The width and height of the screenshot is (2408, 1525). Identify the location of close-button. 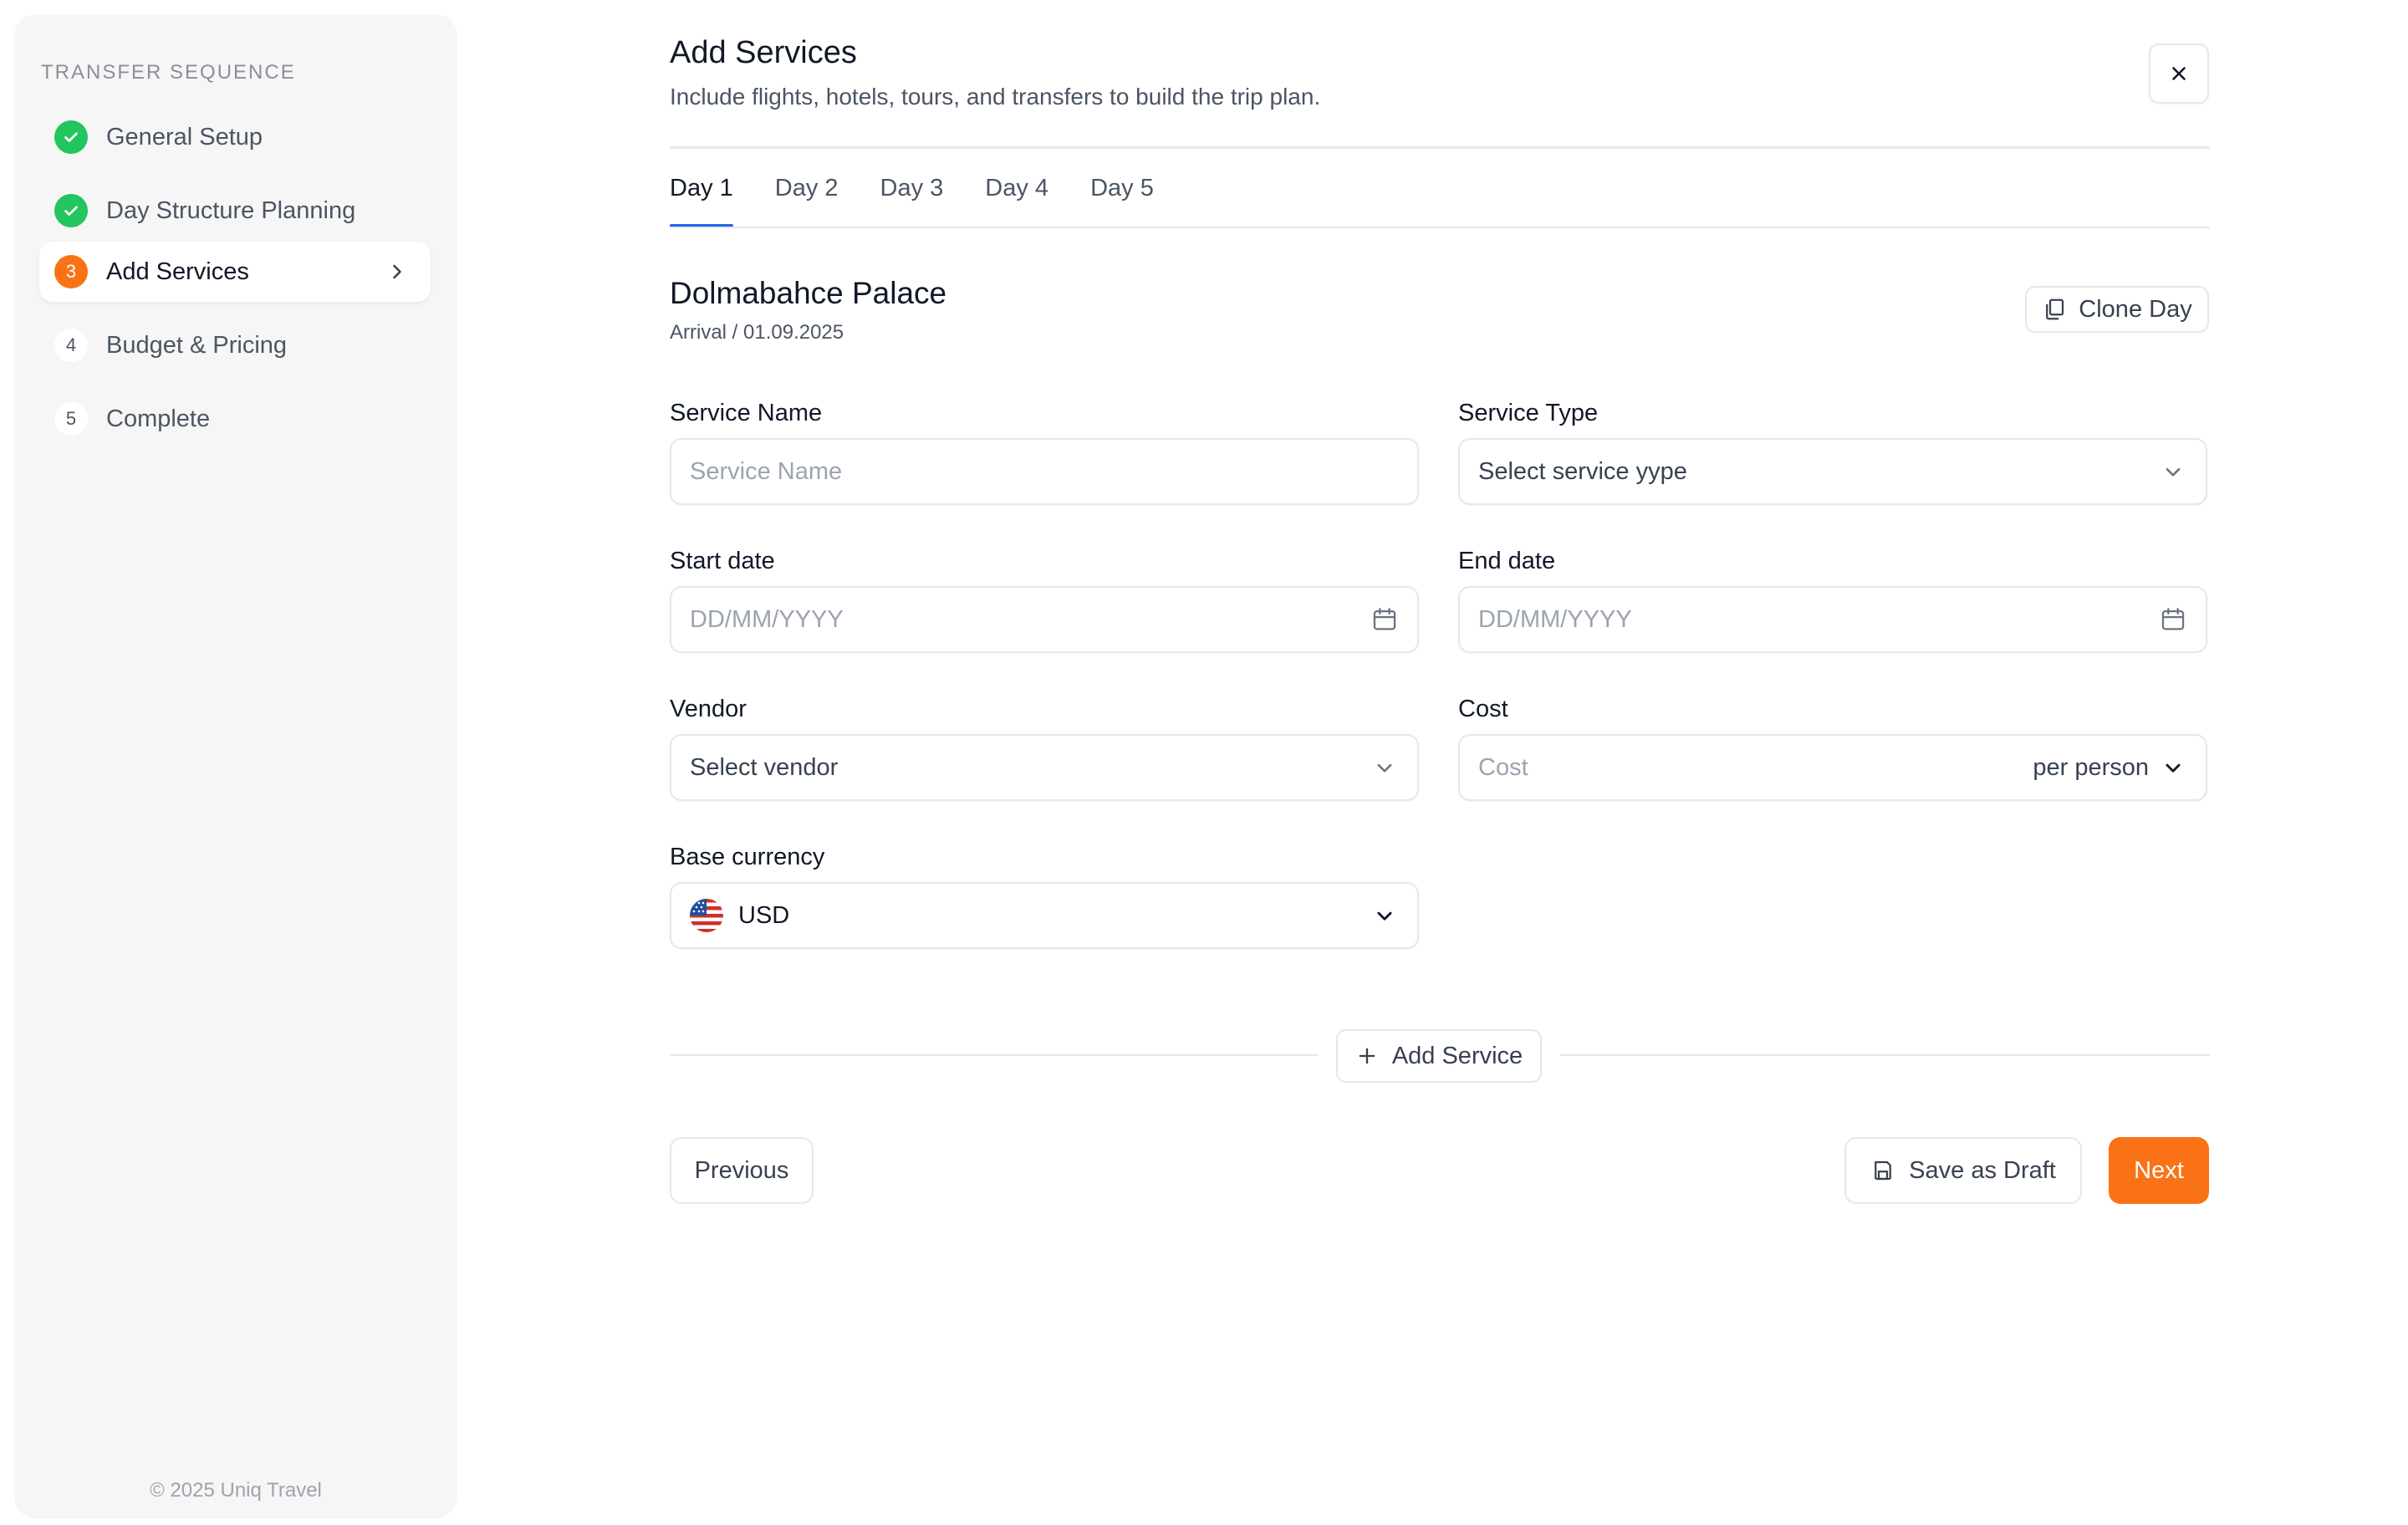
(2179, 73).